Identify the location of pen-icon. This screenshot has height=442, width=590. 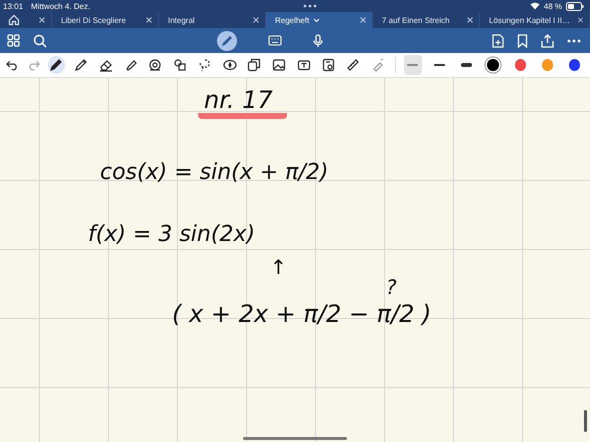
(227, 41).